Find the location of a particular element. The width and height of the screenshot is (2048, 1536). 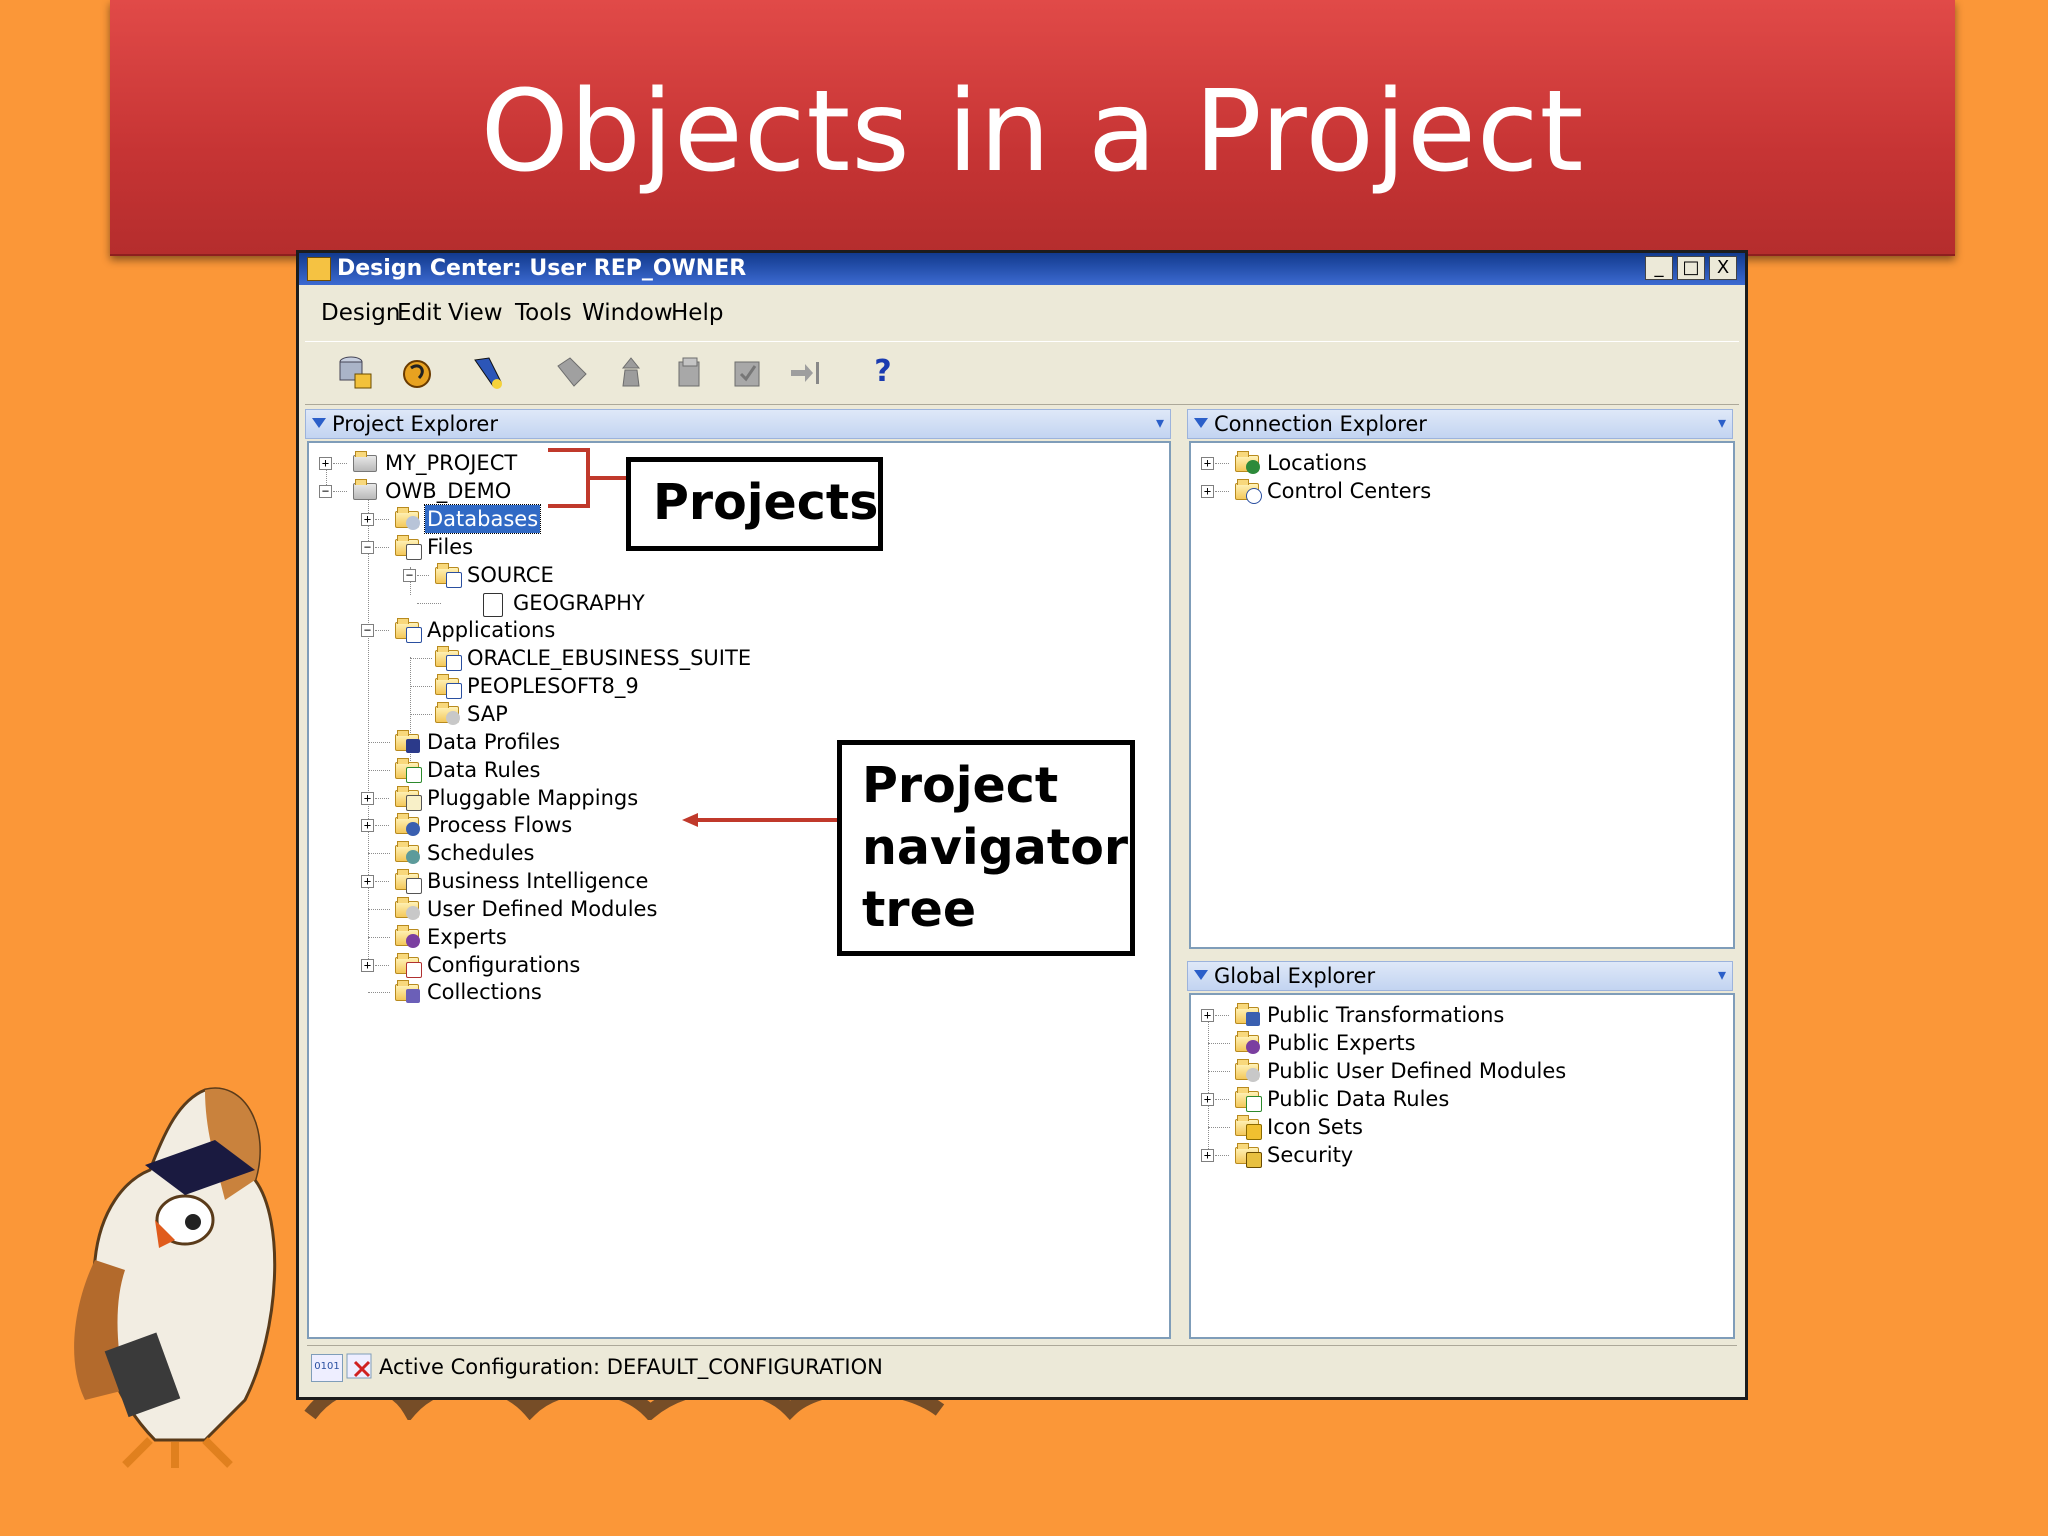

pluggable-mappings-icon is located at coordinates (408, 798).